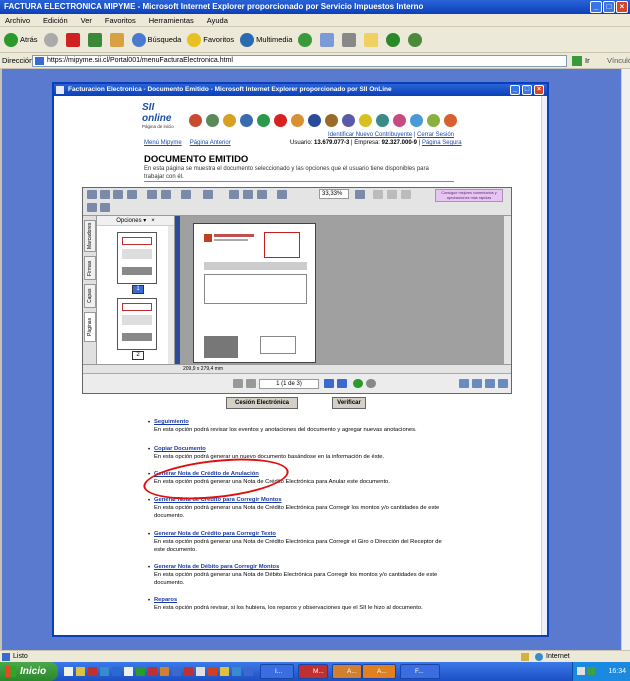 The image size is (630, 681). Describe the element at coordinates (527, 90) in the screenshot. I see `popup-maximize-icon: □` at that location.